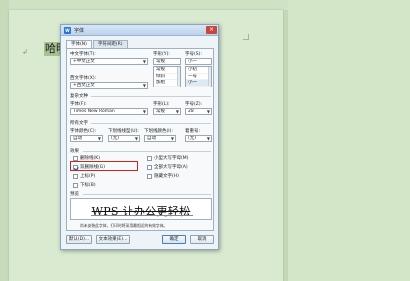 Image resolution: width=410 pixels, height=281 pixels. I want to click on underline-color-value: 自动, so click(151, 138).